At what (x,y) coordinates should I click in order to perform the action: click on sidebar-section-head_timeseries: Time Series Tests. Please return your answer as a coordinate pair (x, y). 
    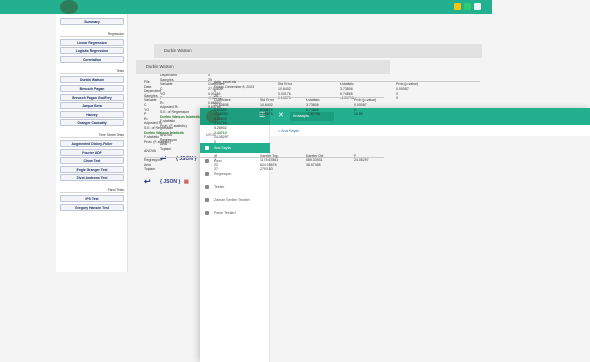
    Looking at the image, I should click on (92, 135).